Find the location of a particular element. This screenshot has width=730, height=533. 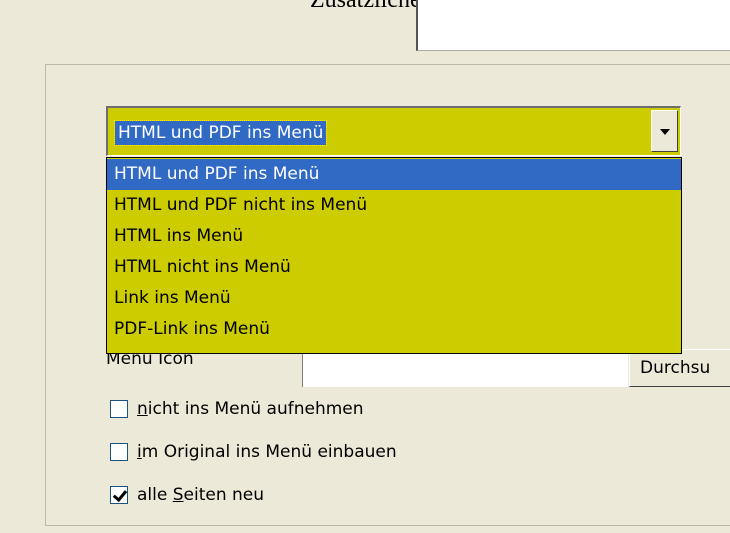

top-panel is located at coordinates (573, 25).